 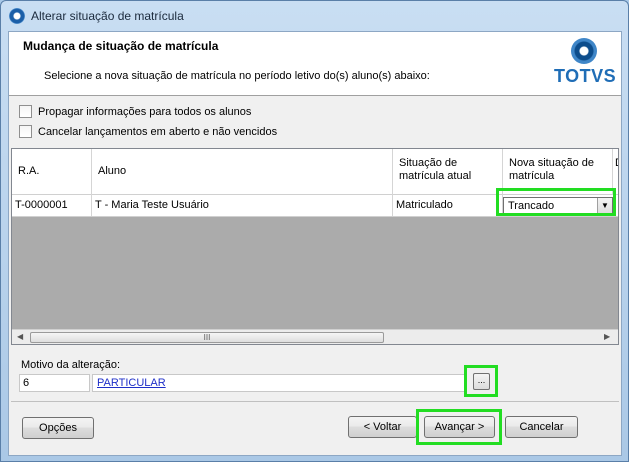 What do you see at coordinates (58, 428) in the screenshot?
I see `options-button: Opções` at bounding box center [58, 428].